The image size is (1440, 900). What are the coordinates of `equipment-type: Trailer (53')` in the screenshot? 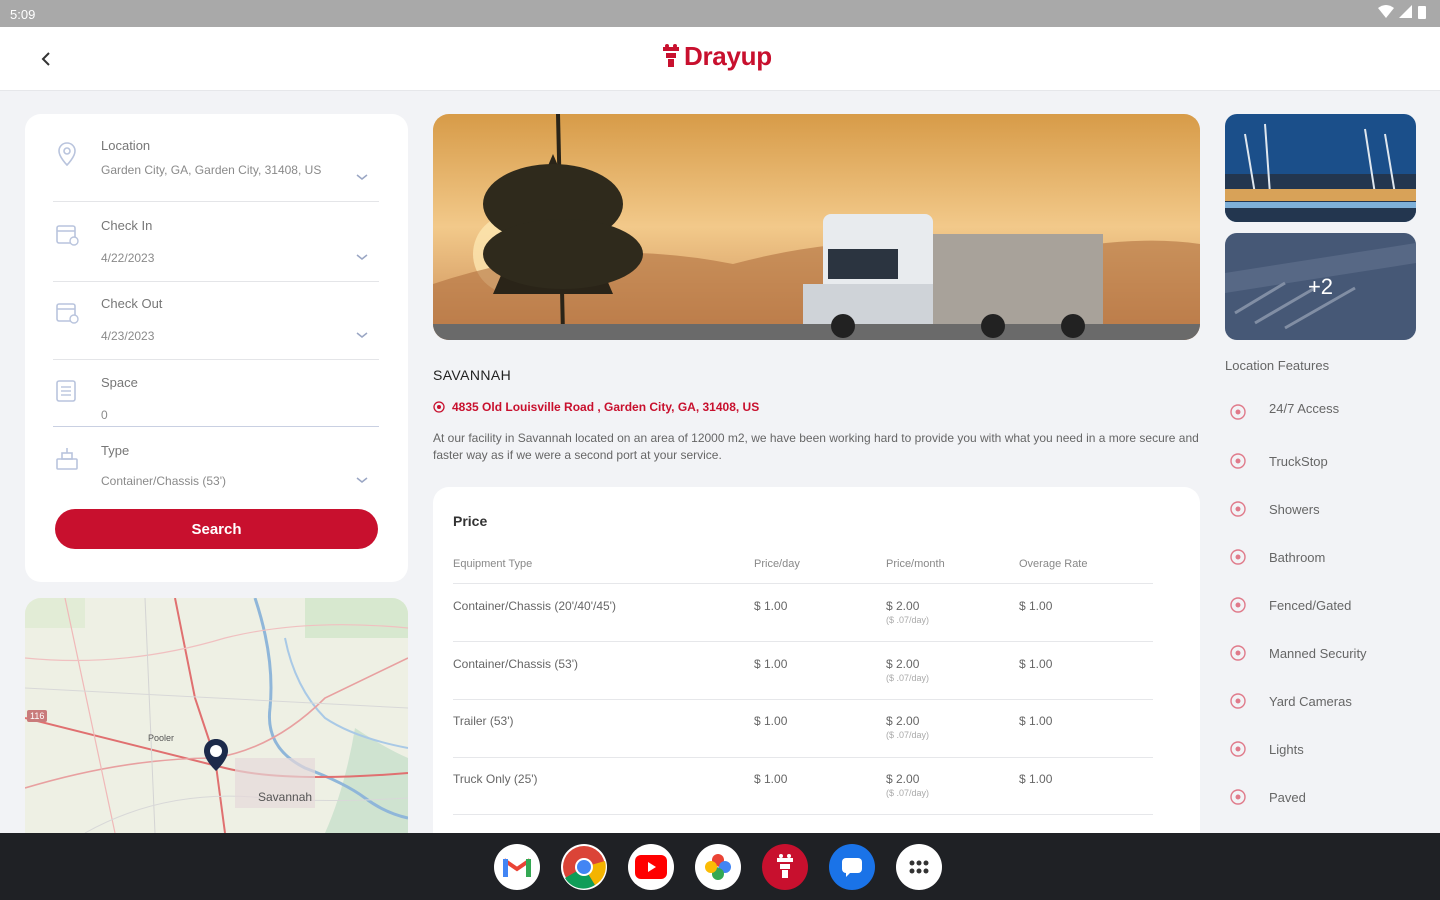 It's located at (483, 721).